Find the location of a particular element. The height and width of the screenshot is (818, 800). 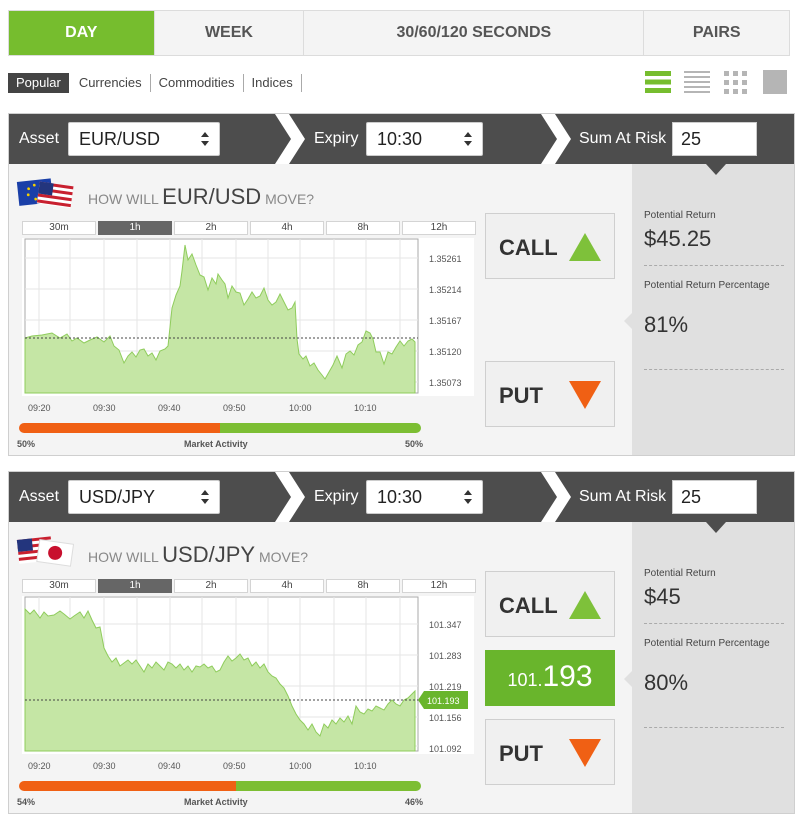

filter-commodities: Commodities is located at coordinates (197, 83).